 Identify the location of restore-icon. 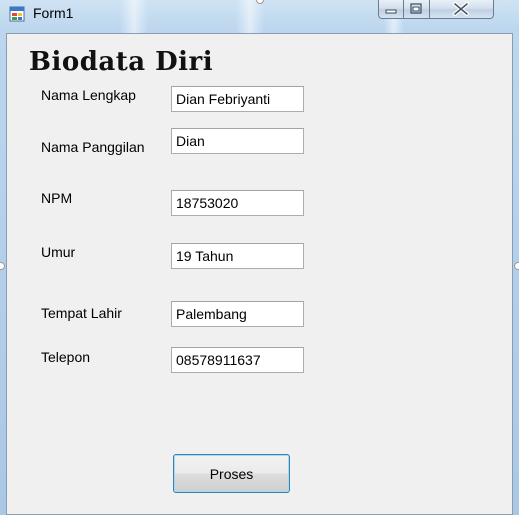
(416, 8).